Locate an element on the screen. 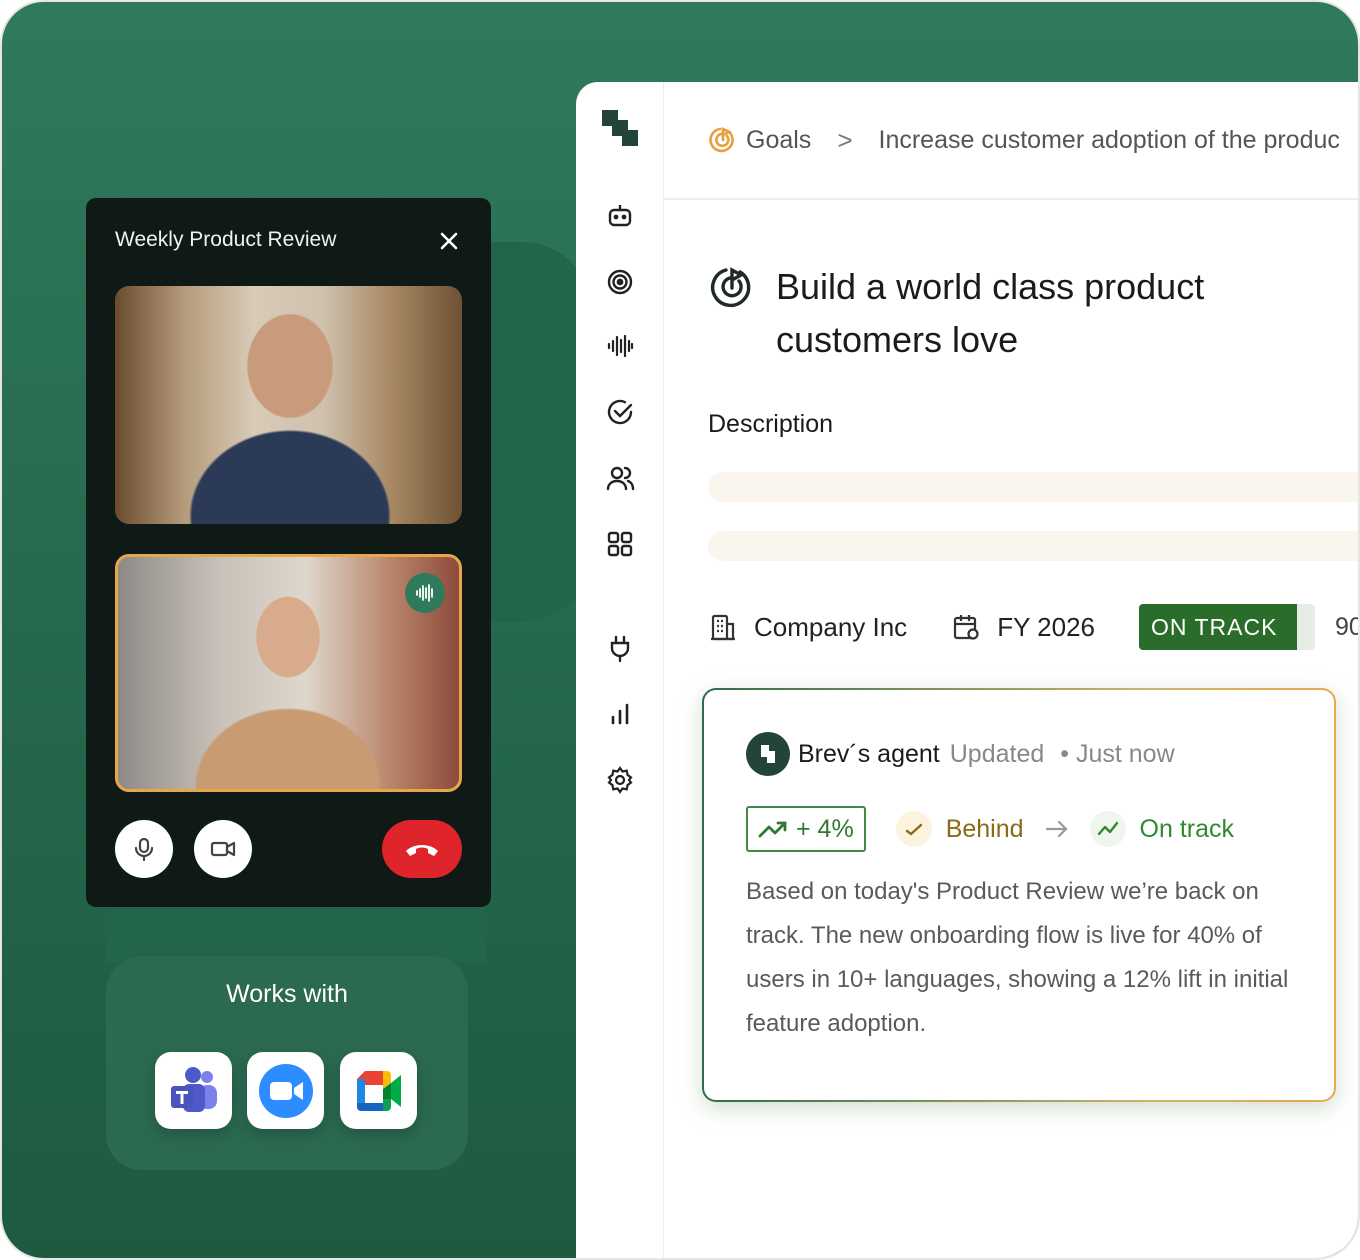 The image size is (1360, 1260). current-status: On track is located at coordinates (1162, 829).